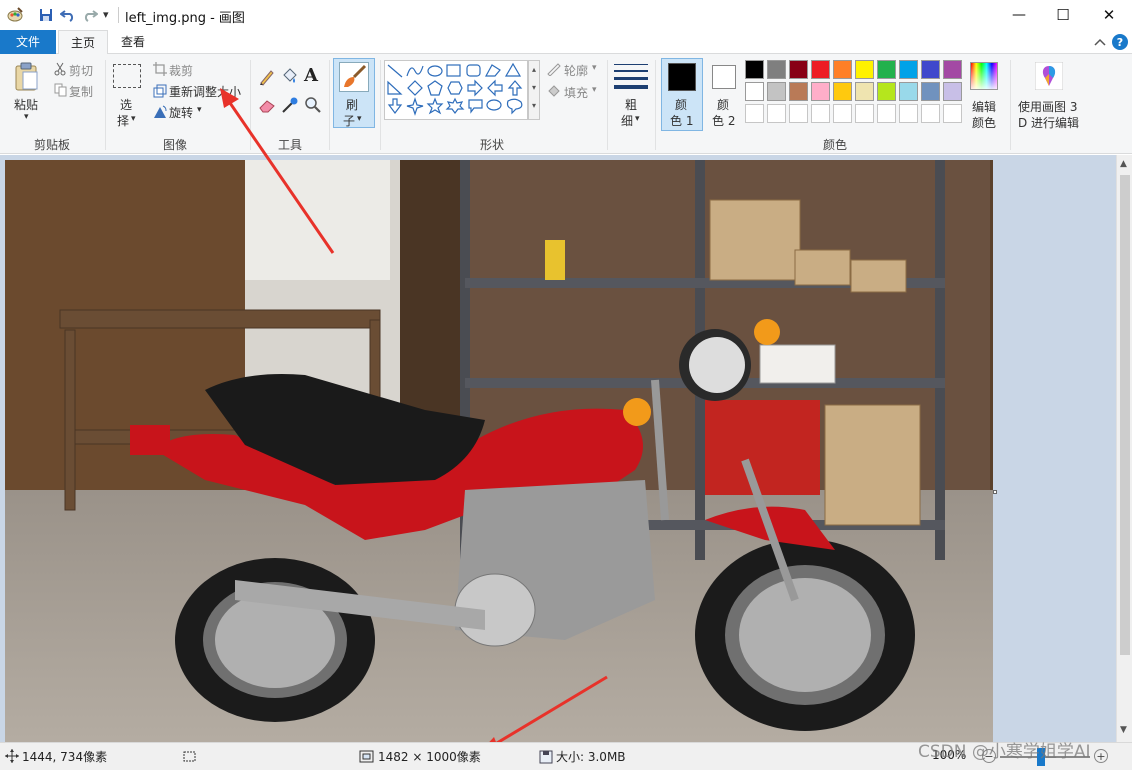 The image size is (1132, 770). I want to click on rotate-button: 旋转, so click(181, 112).